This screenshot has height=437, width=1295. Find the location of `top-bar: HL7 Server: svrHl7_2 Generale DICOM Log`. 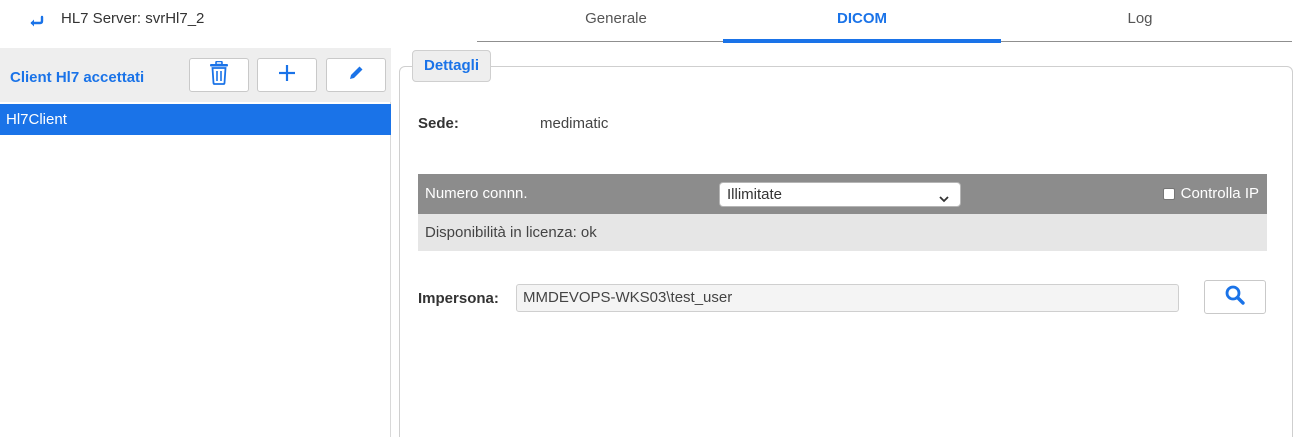

top-bar: HL7 Server: svrHl7_2 Generale DICOM Log is located at coordinates (647, 21).